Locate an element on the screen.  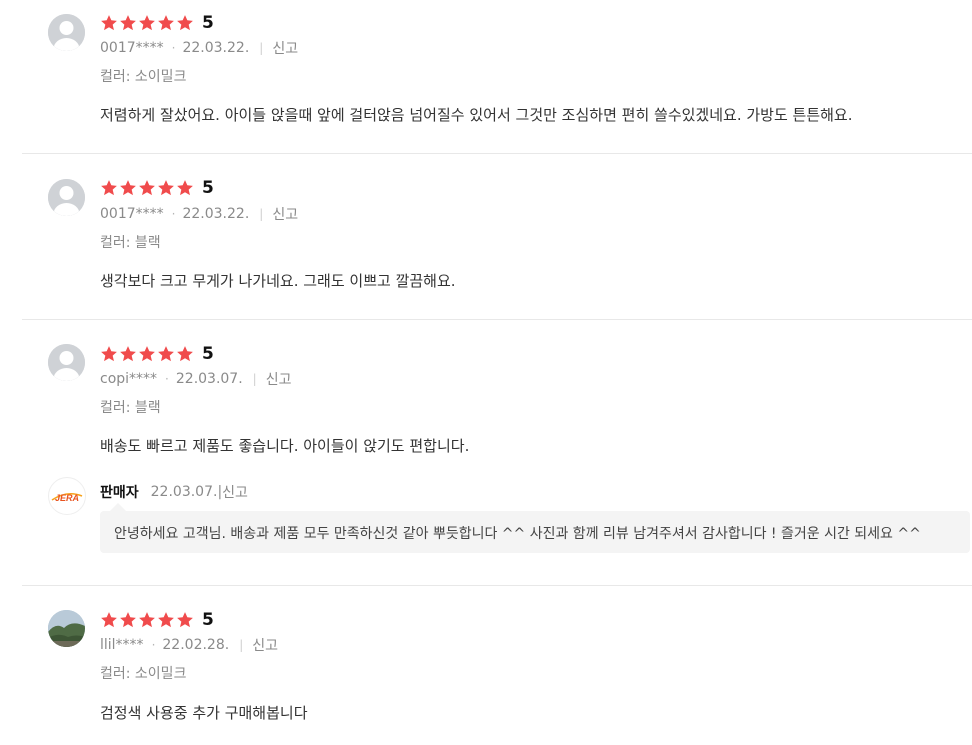
review-text: 생각보다 크고 무게가 나가네요. 그래도 이쁘고 깔끔해요. is located at coordinates (278, 281).